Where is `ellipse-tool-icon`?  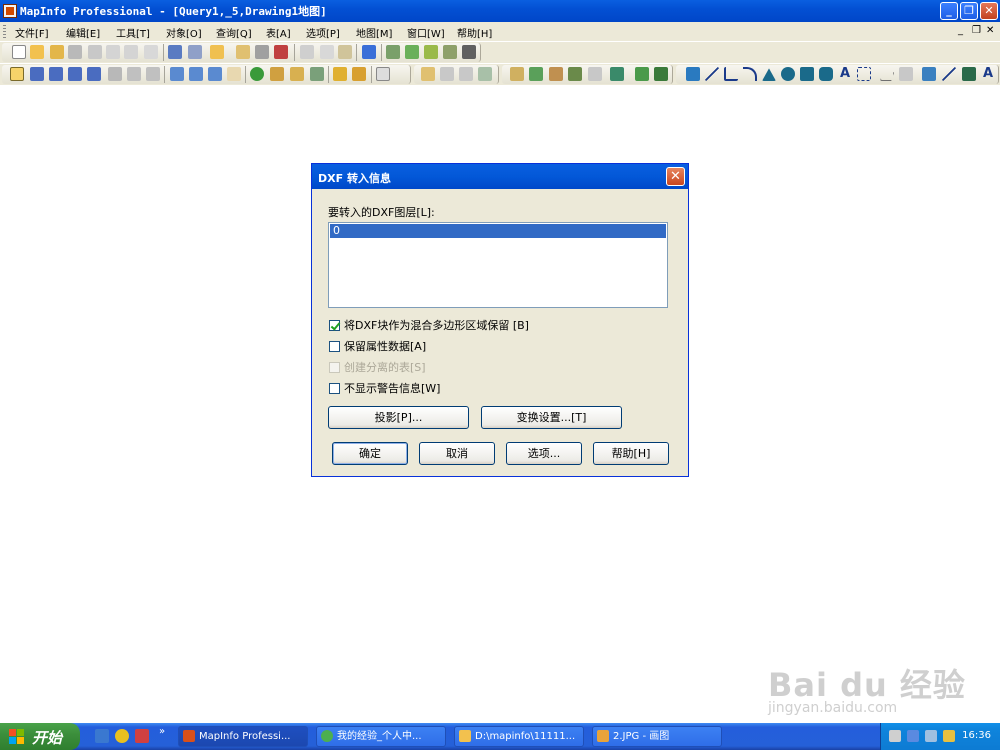
ellipse-tool-icon is located at coordinates (788, 74).